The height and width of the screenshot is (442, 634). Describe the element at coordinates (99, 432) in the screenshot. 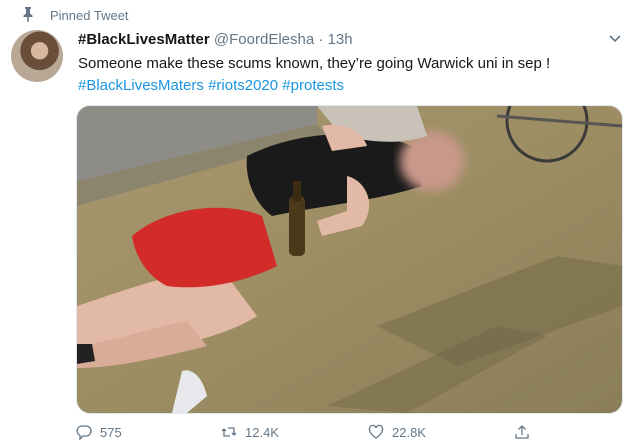

I see `reply-button: 575` at that location.